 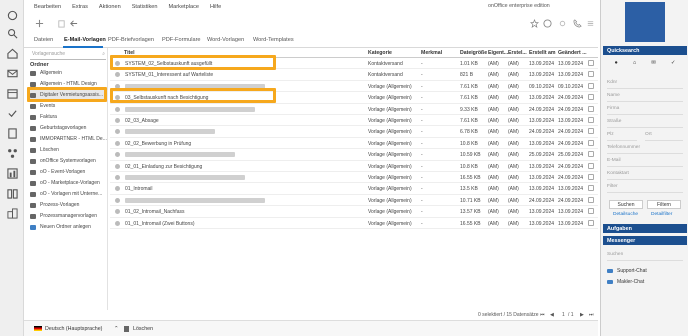 I want to click on back-arrow-icon, so click(x=73, y=23).